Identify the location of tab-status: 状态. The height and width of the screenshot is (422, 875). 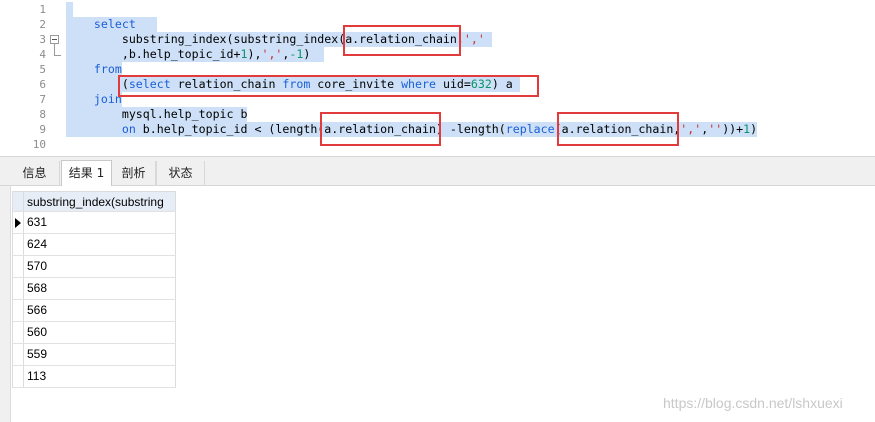
(180, 173).